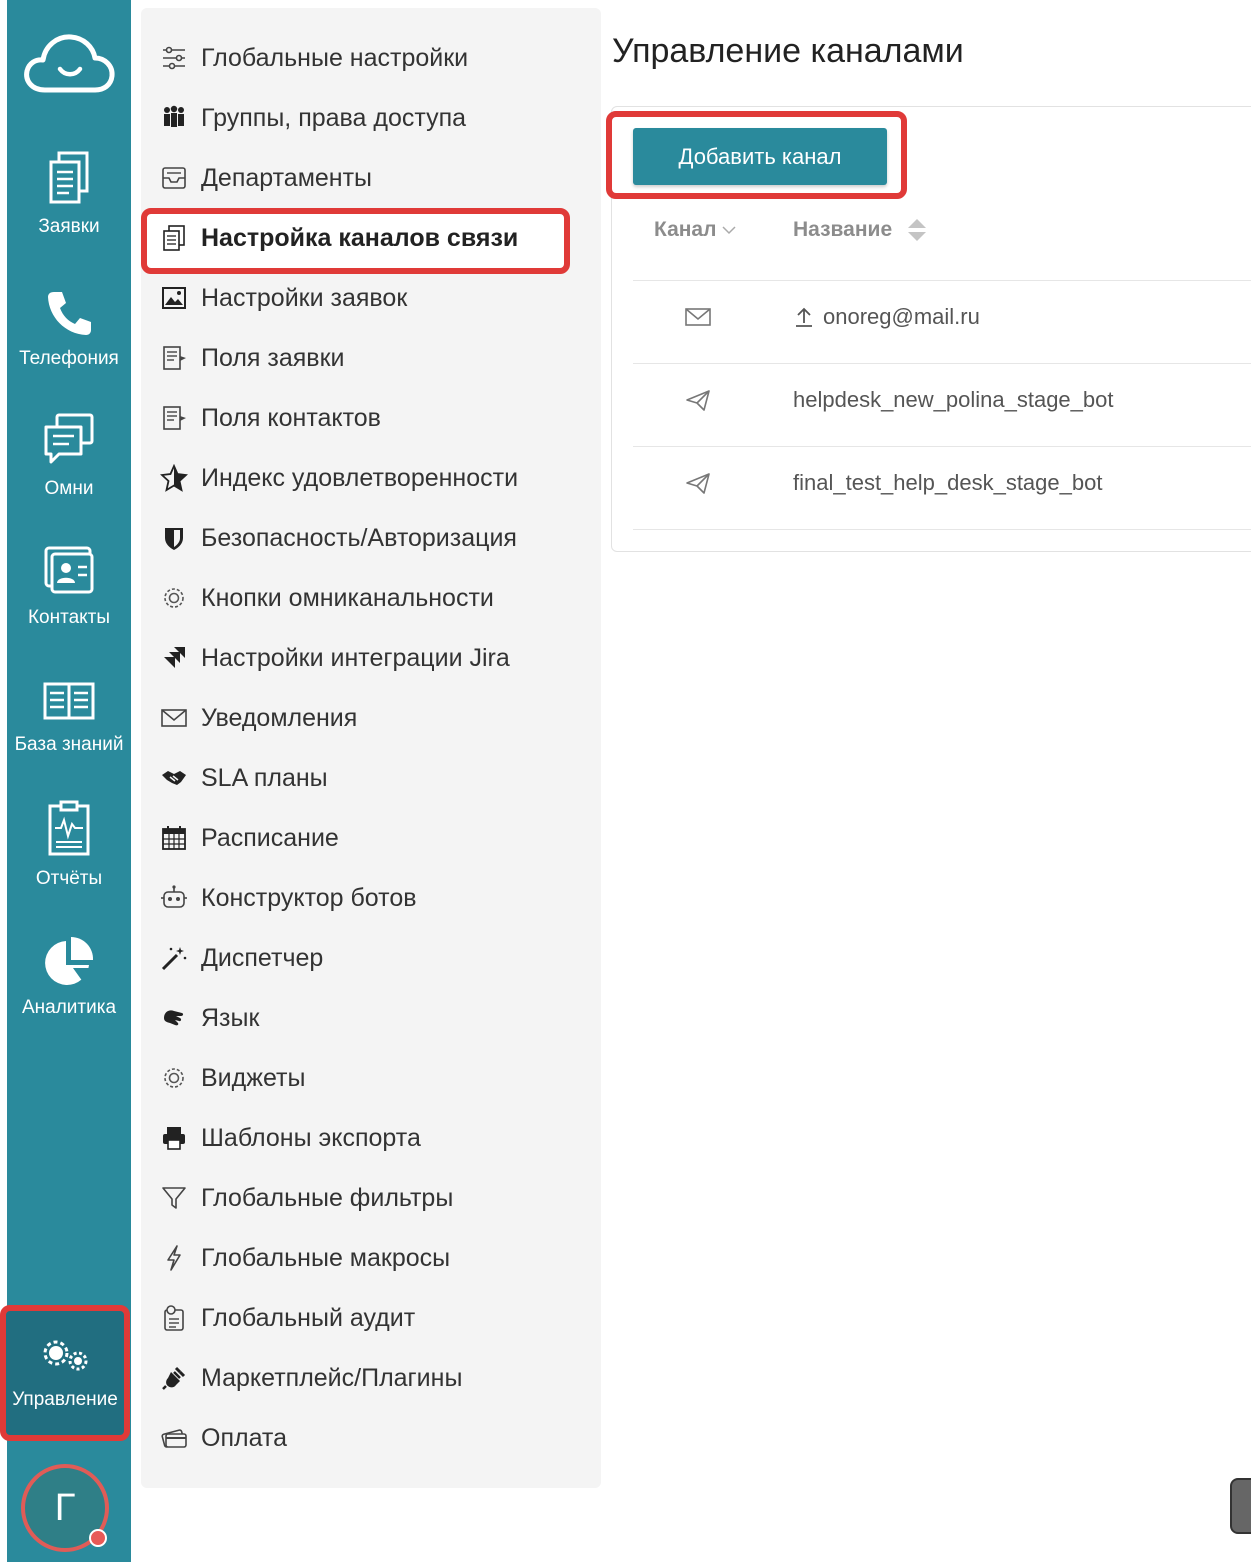 This screenshot has height=1562, width=1251. What do you see at coordinates (69, 358) in the screenshot?
I see `rail-item-label: Телефония` at bounding box center [69, 358].